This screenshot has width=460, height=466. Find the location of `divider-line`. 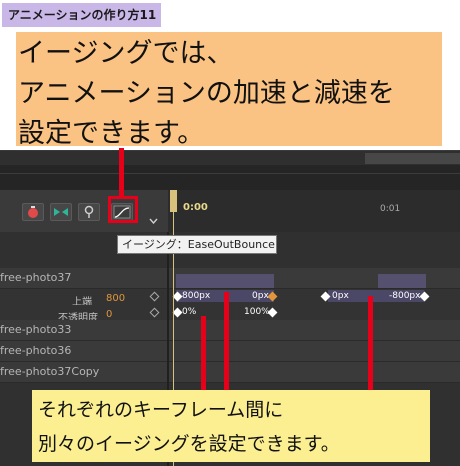

divider-line is located at coordinates (230, 173).